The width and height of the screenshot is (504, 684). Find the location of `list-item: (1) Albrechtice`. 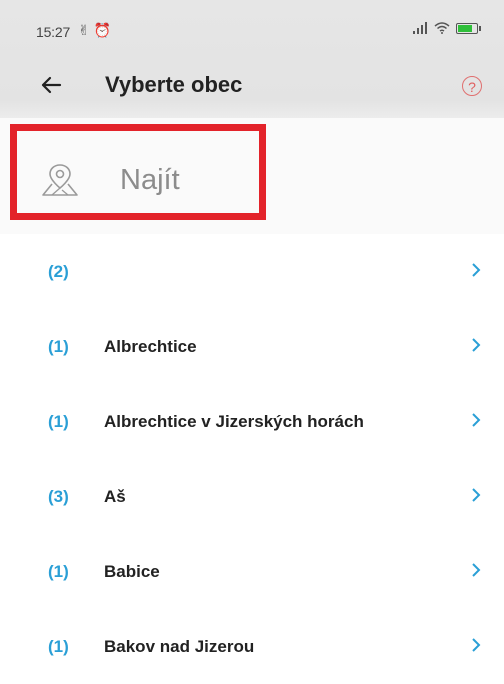

list-item: (1) Albrechtice is located at coordinates (252, 346).